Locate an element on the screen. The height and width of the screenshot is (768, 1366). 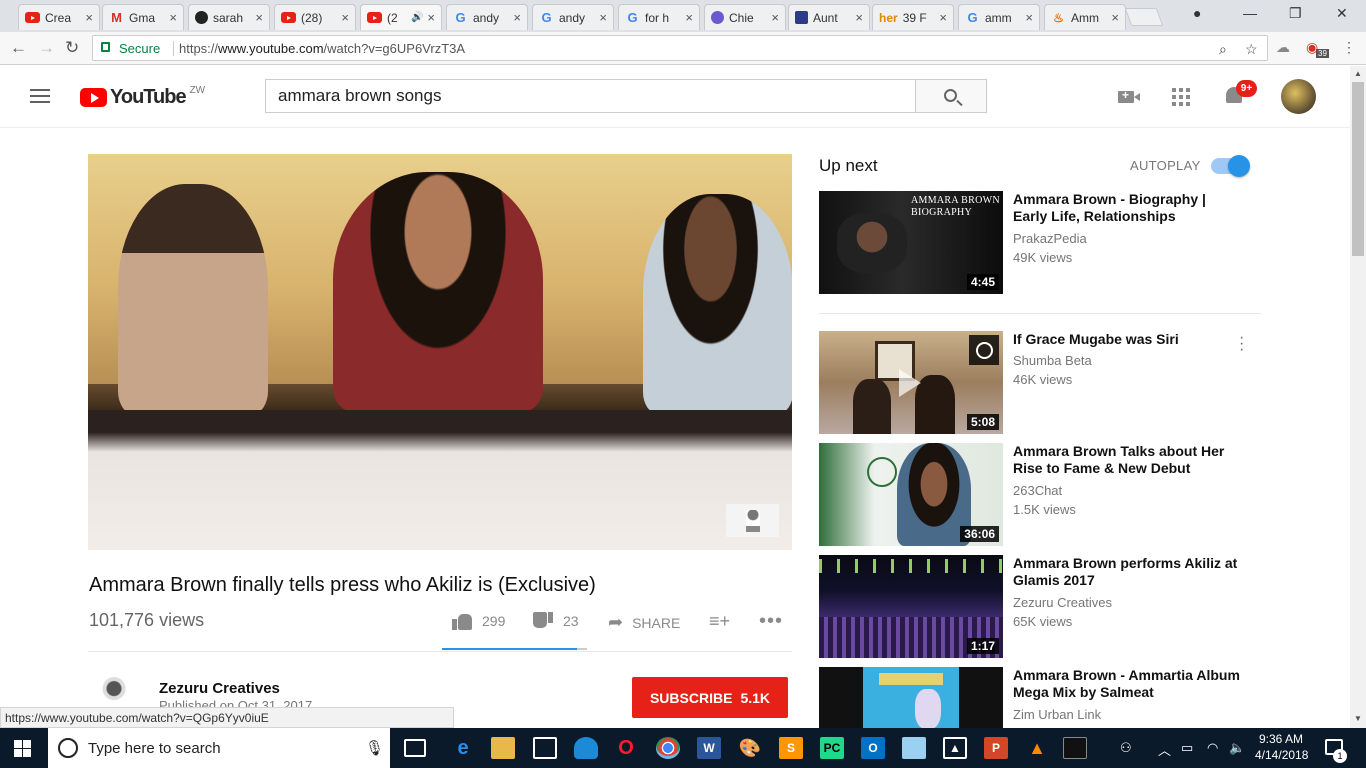
chrome-menu-icon: ⋮ is located at coordinates (1349, 47).